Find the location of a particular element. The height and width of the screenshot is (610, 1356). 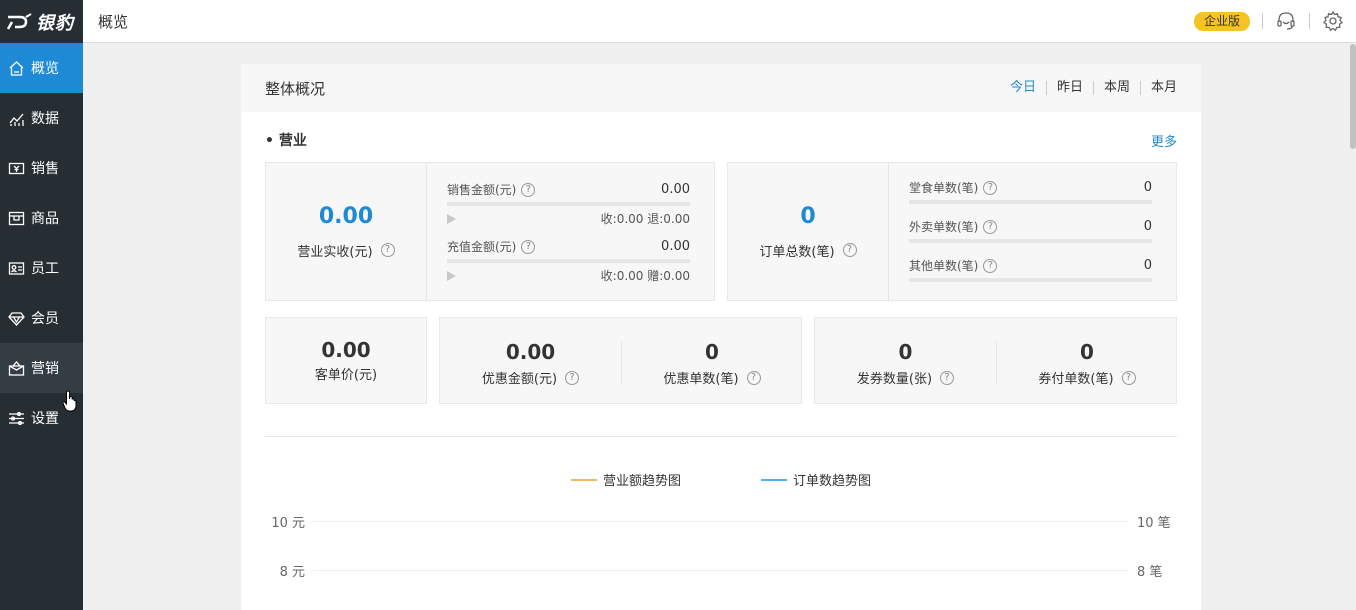

top-header: 概览 企业版 is located at coordinates (719, 21).